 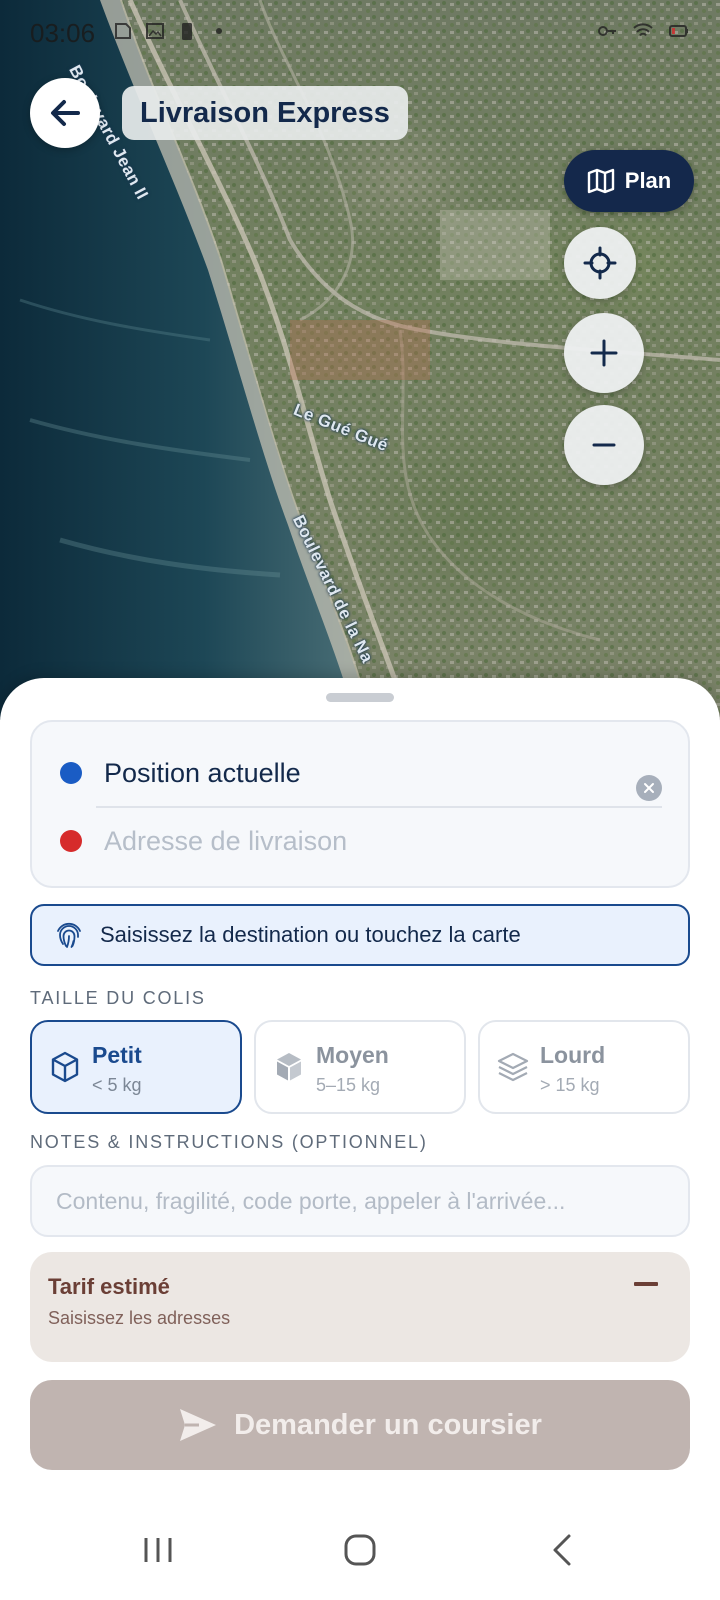 What do you see at coordinates (187, 31) in the screenshot?
I see `battery-saver-icon` at bounding box center [187, 31].